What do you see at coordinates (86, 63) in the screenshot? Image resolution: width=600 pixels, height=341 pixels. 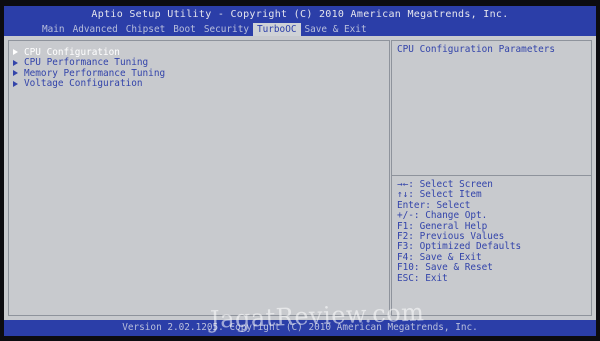 I see `submenu-label: CPU Performance Tuning` at bounding box center [86, 63].